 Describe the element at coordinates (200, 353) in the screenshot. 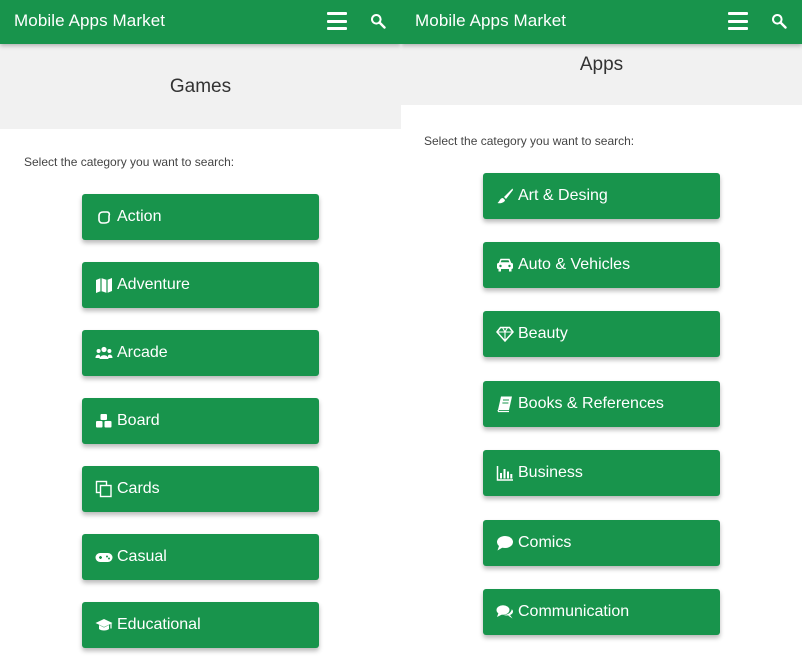

I see `category-button-arcade: Arcade` at that location.